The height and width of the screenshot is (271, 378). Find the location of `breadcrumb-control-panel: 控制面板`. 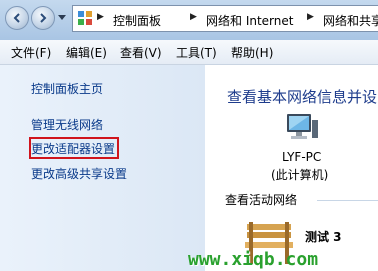

breadcrumb-control-panel: 控制面板 is located at coordinates (137, 20).